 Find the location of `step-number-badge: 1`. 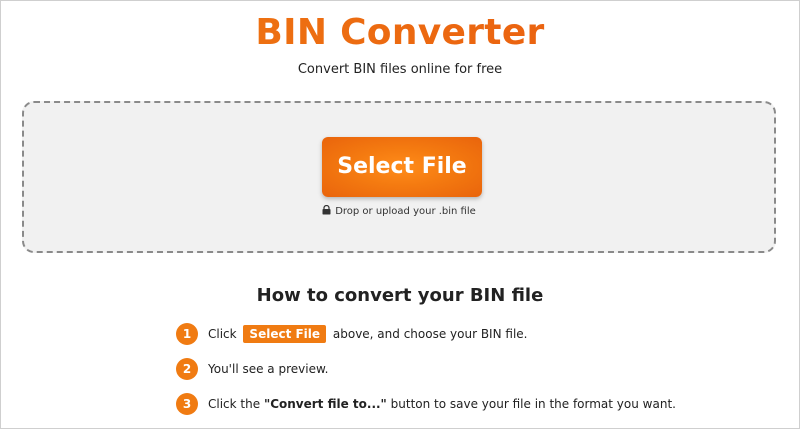

step-number-badge: 1 is located at coordinates (187, 334).